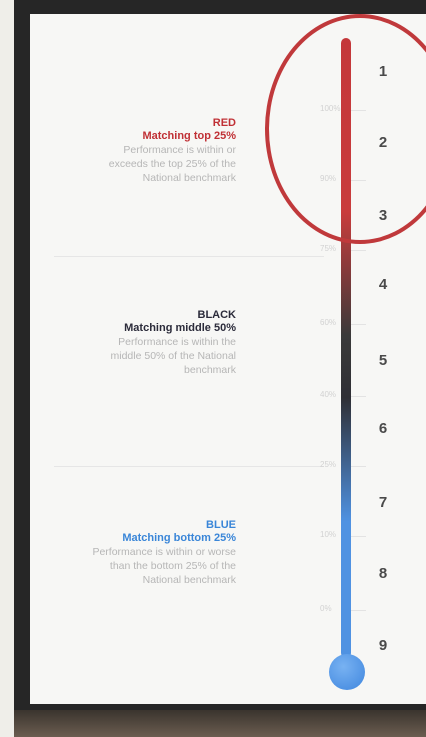 This screenshot has height=737, width=426. What do you see at coordinates (330, 108) in the screenshot?
I see `scale-tick-label: 100%` at bounding box center [330, 108].